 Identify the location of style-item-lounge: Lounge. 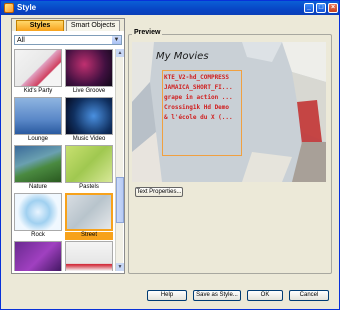
(38, 120).